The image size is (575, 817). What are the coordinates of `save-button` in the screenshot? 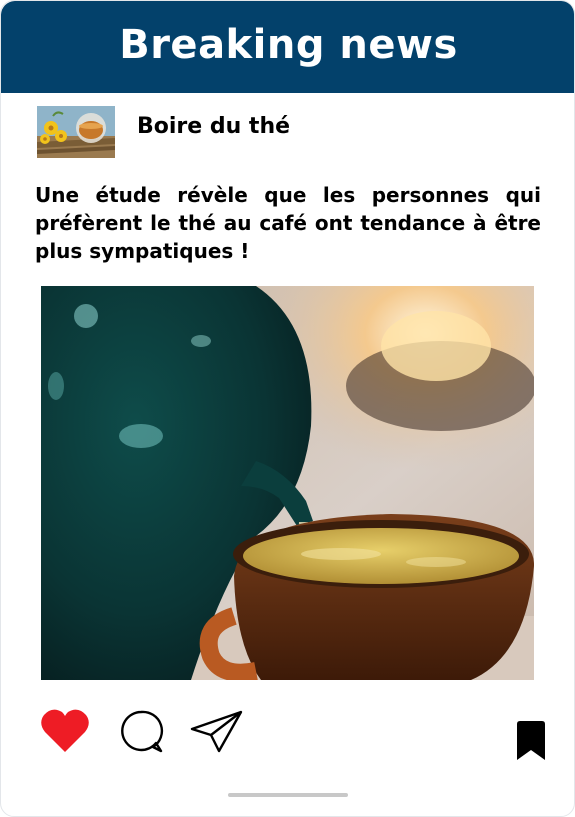 It's located at (531, 741).